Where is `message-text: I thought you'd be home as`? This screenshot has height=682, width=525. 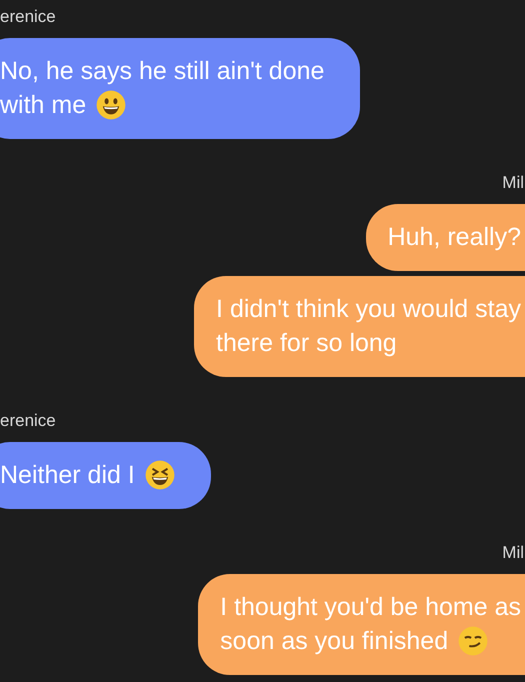
message-text: I thought you'd be home as is located at coordinates (370, 607).